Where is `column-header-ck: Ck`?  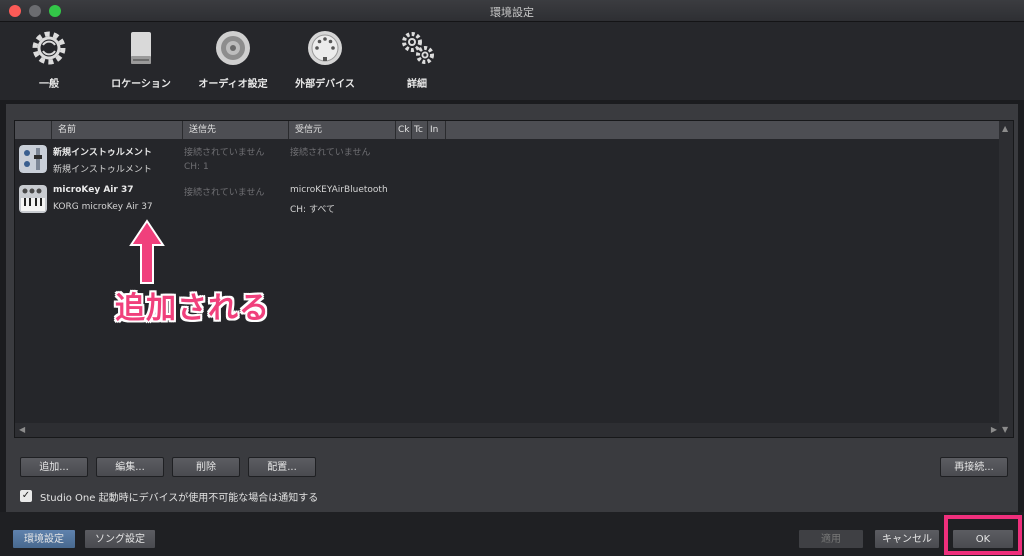 column-header-ck: Ck is located at coordinates (403, 130).